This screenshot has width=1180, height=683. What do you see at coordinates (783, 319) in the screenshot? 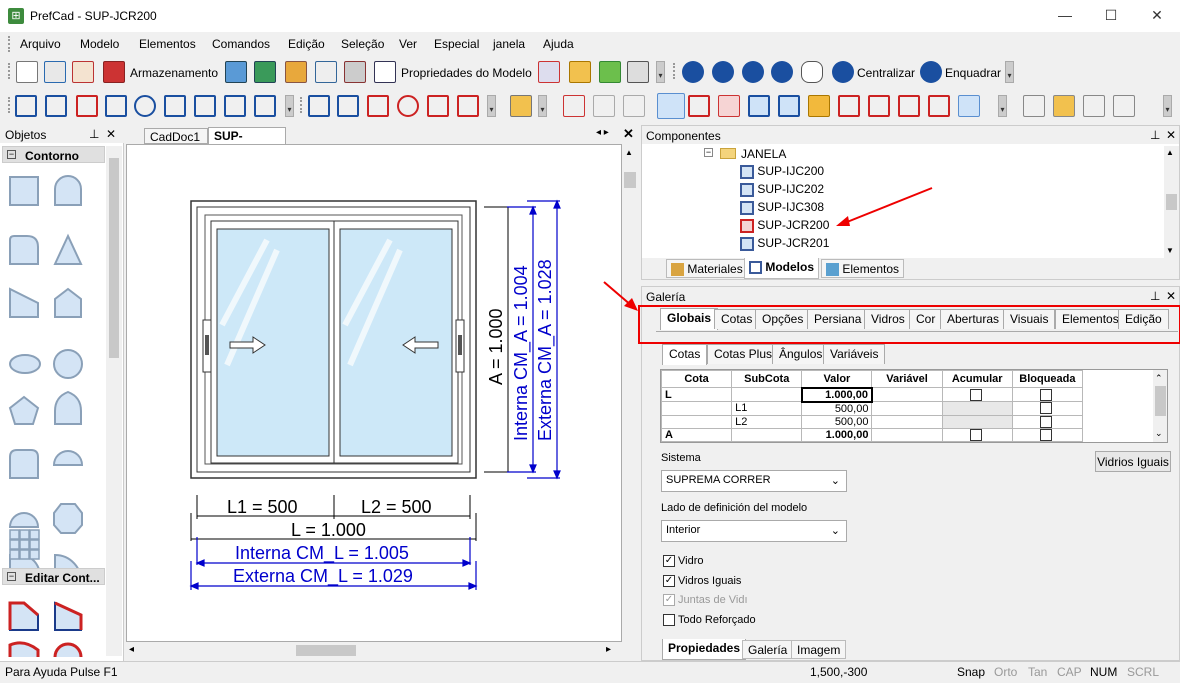
I see `tab-opcoes: Opções` at bounding box center [783, 319].